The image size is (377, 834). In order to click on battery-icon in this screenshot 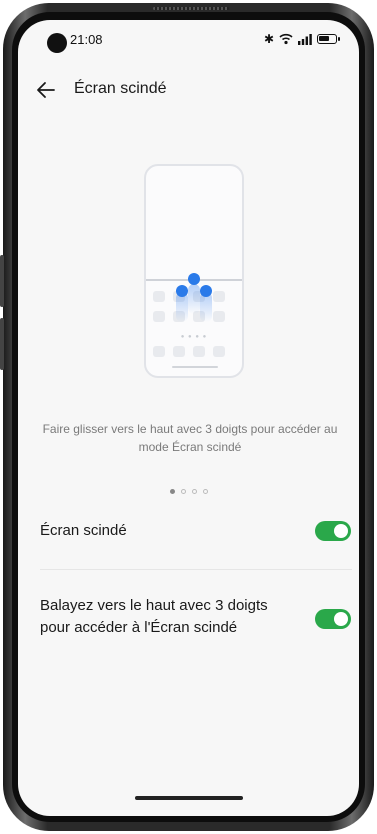, I will do `click(328, 39)`.